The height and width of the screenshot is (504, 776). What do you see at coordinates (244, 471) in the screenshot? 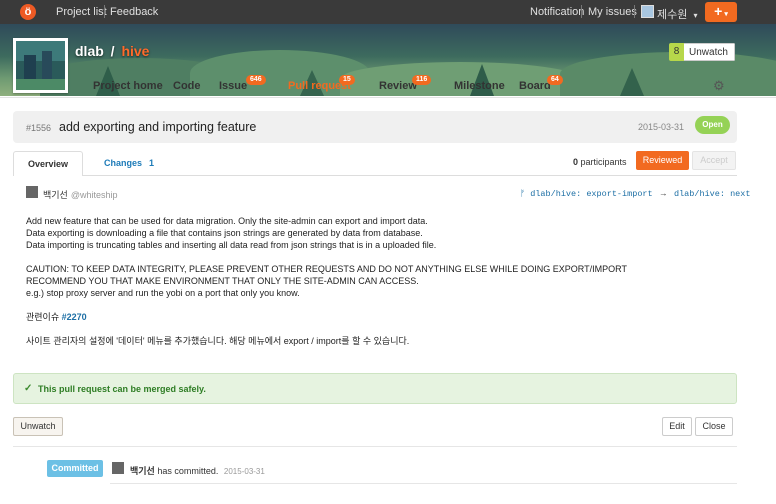
I see `commit-date: 2015-03-31` at bounding box center [244, 471].